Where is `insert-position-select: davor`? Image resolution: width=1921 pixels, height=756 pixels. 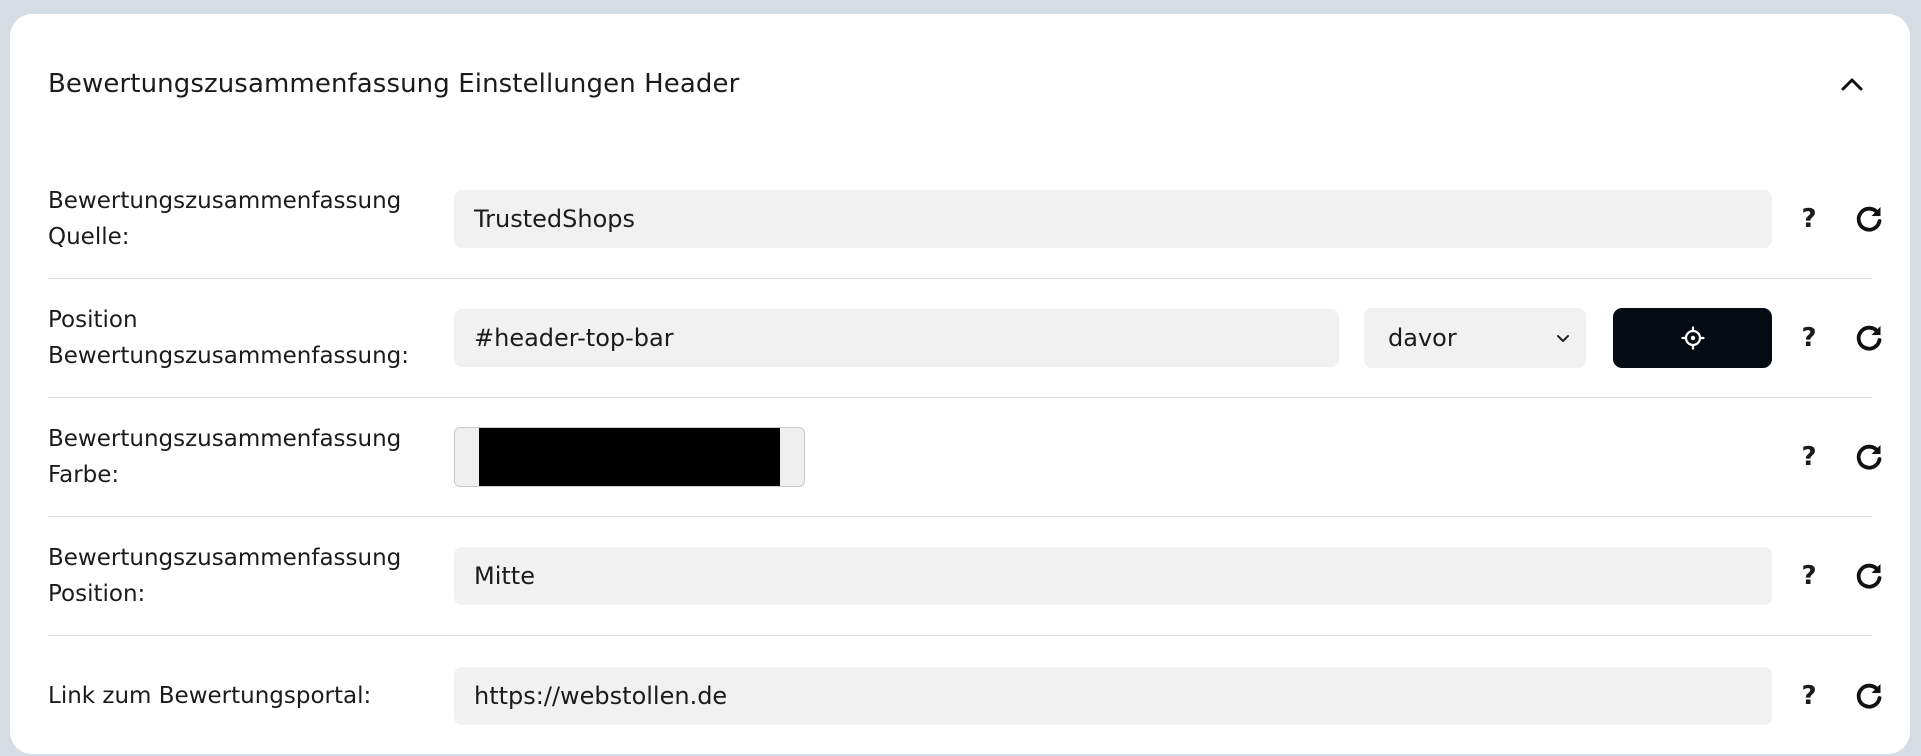 insert-position-select: davor is located at coordinates (1475, 338).